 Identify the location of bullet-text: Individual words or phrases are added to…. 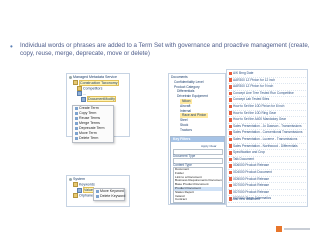
(165, 49).